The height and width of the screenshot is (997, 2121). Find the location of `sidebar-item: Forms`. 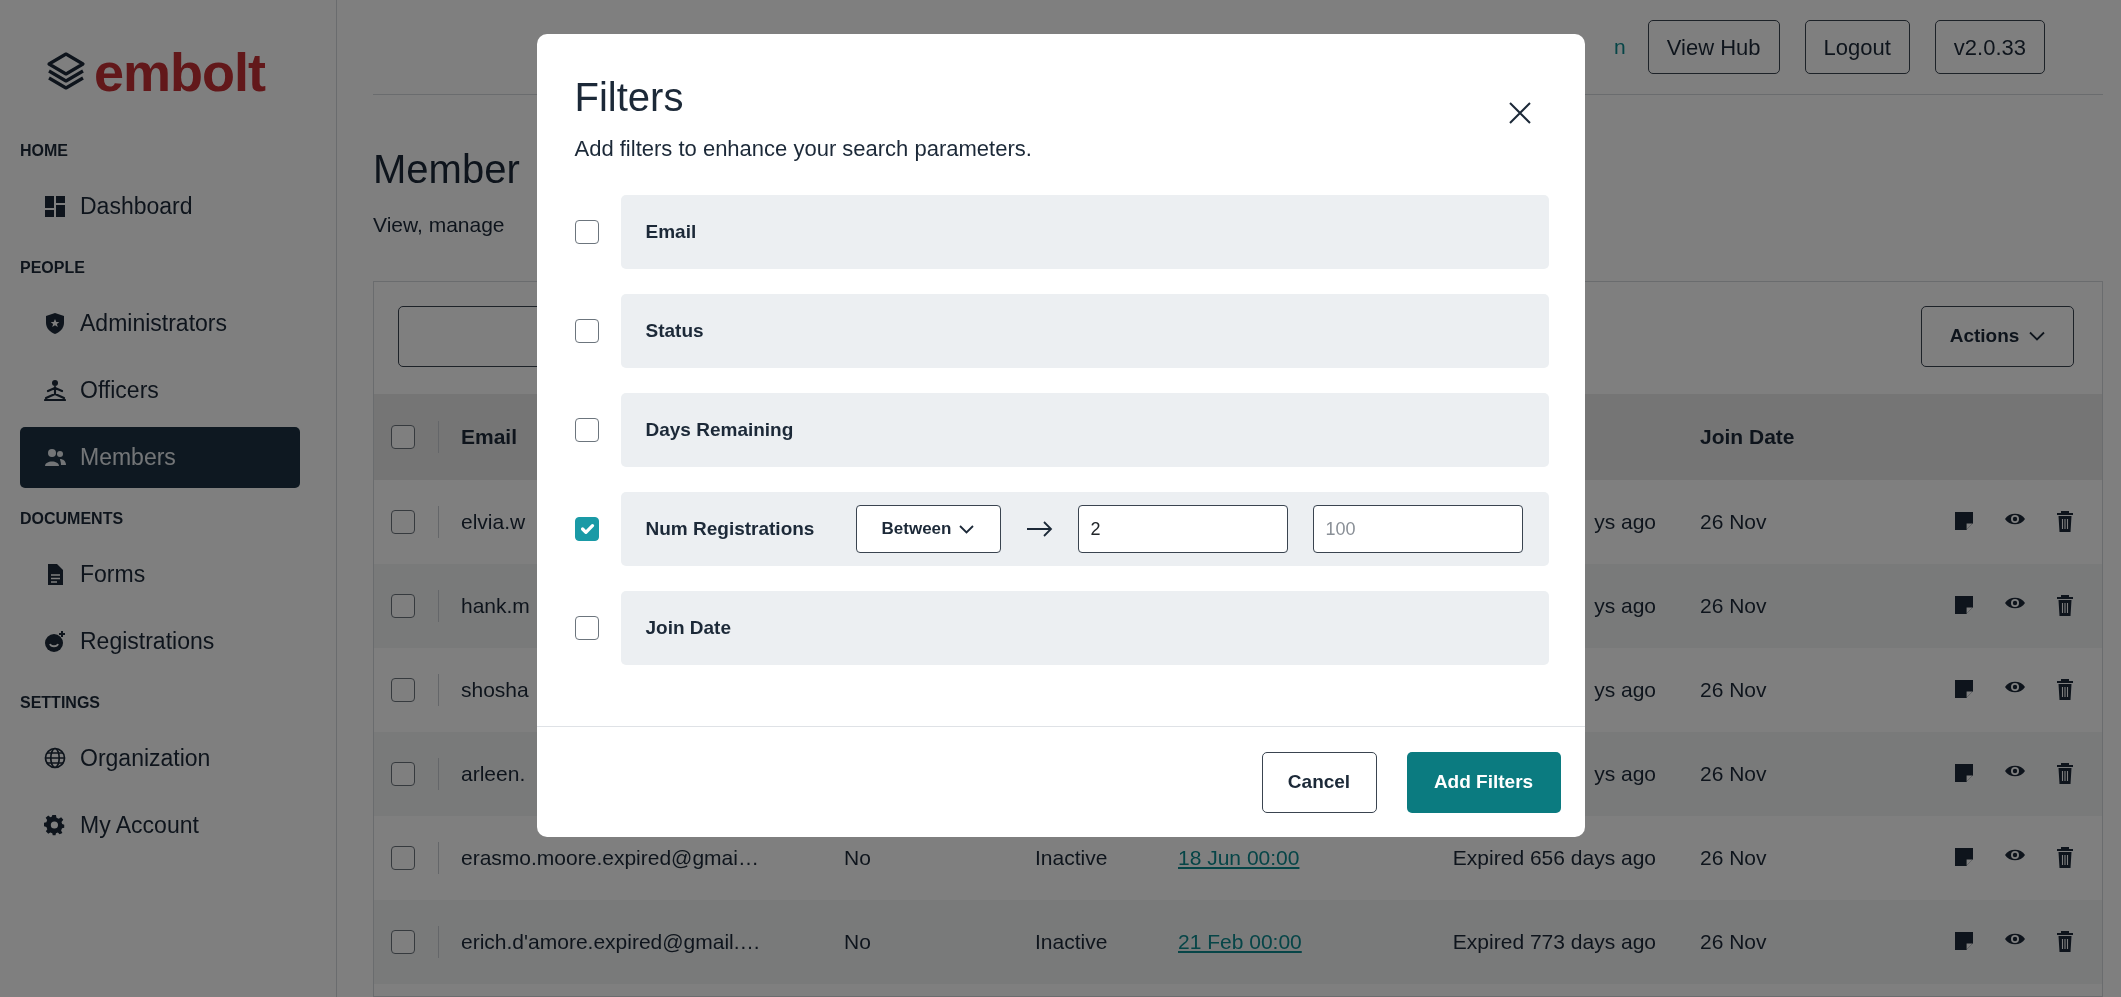

sidebar-item: Forms is located at coordinates (160, 574).